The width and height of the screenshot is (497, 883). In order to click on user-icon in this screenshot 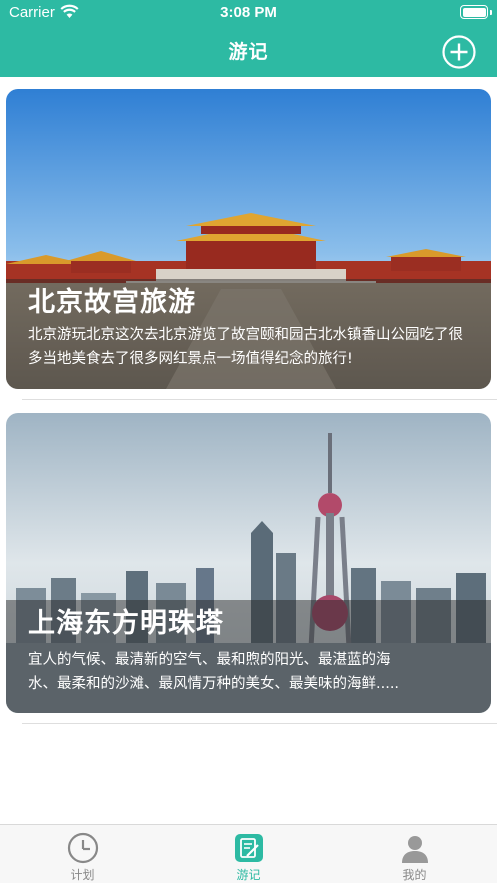, I will do `click(414, 849)`.